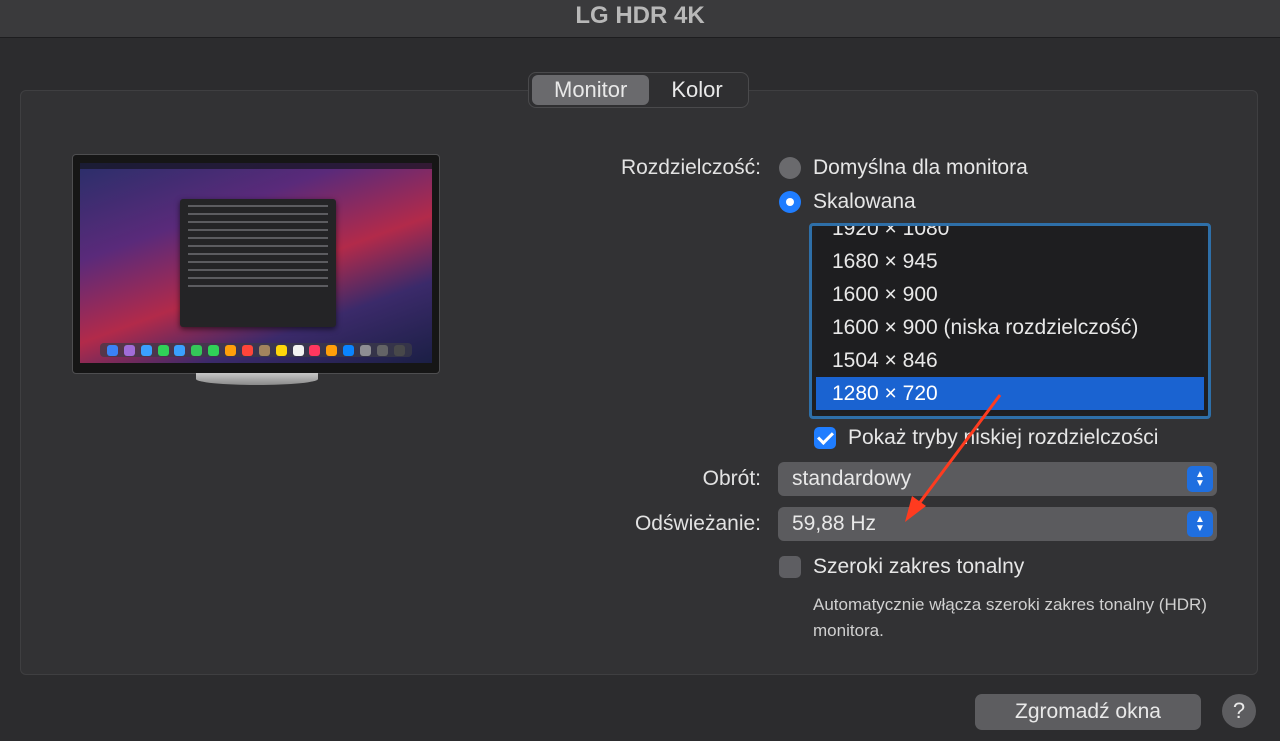  What do you see at coordinates (731, 478) in the screenshot?
I see `rotation-label: Obrót:` at bounding box center [731, 478].